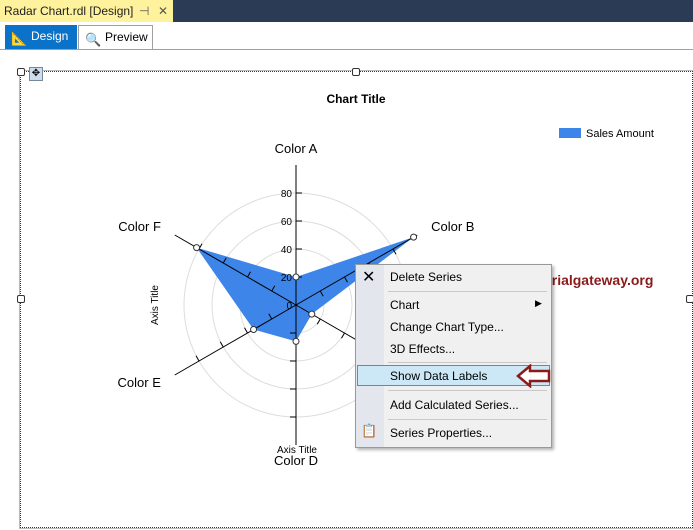 This screenshot has height=530, width=693. Describe the element at coordinates (570, 133) in the screenshot. I see `legend-swatch` at that location.